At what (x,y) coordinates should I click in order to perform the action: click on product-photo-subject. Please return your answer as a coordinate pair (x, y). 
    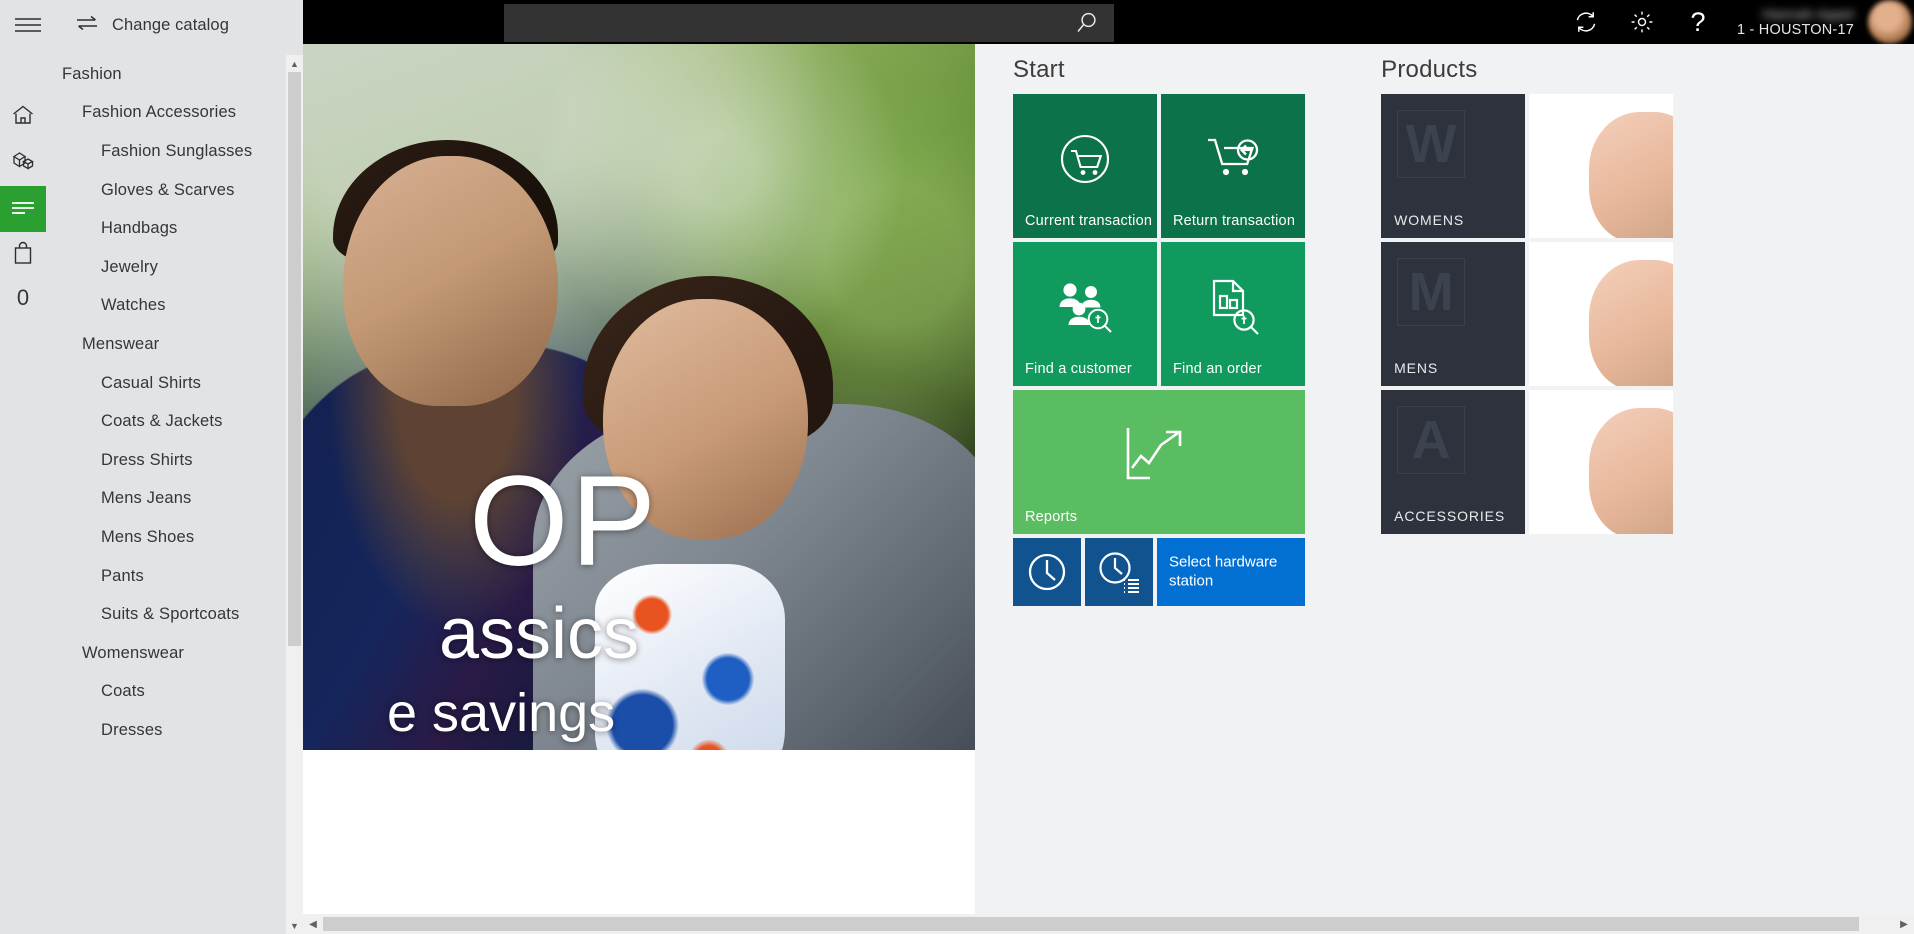
    Looking at the image, I should click on (1631, 323).